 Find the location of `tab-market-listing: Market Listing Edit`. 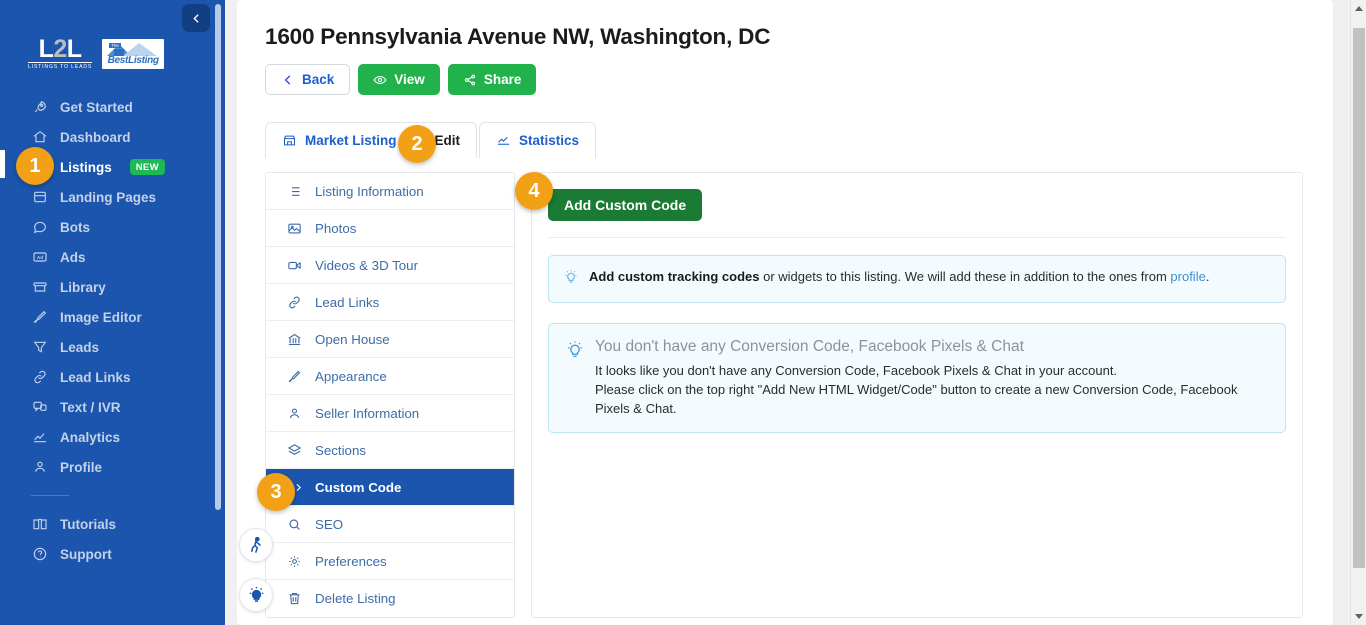

tab-market-listing: Market Listing Edit is located at coordinates (371, 140).